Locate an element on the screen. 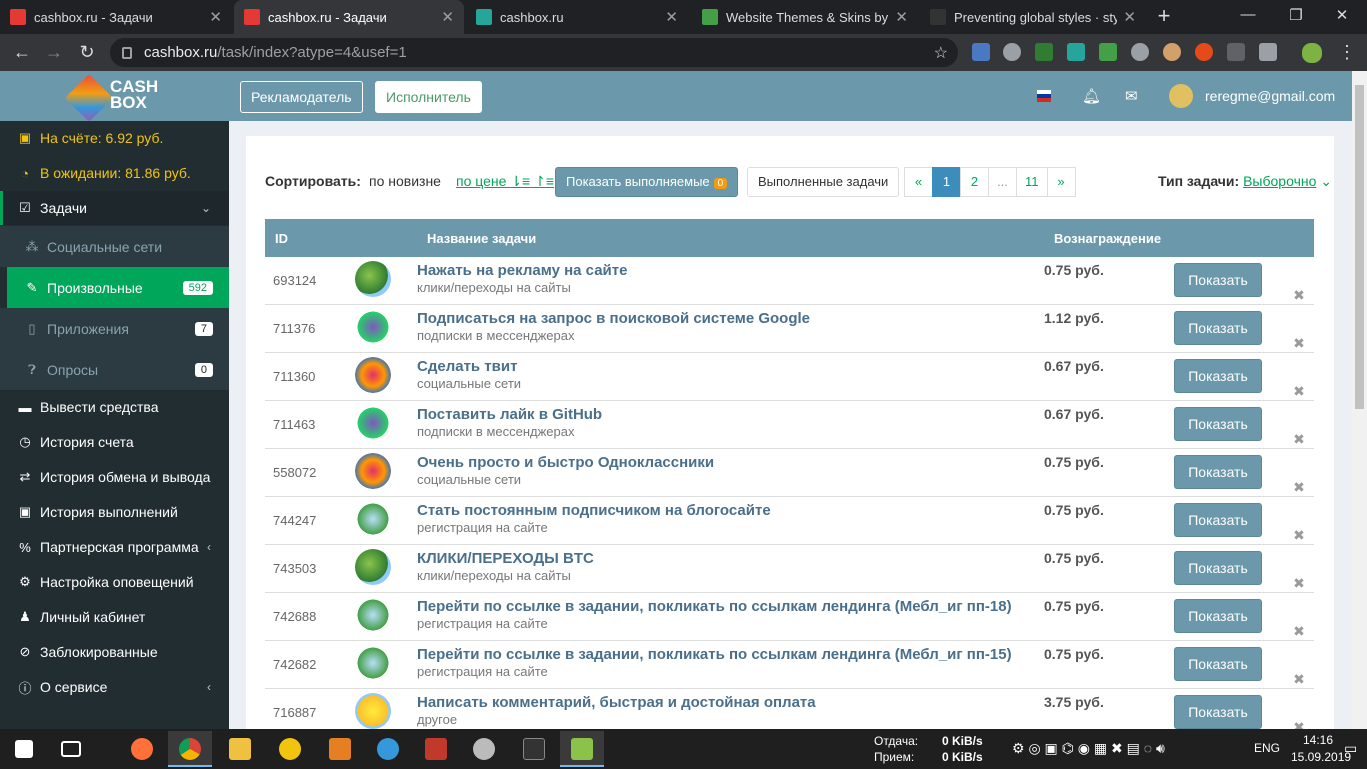 The image size is (1367, 769). sidebar-item: % Партнерская программа ‹ is located at coordinates (114, 547).